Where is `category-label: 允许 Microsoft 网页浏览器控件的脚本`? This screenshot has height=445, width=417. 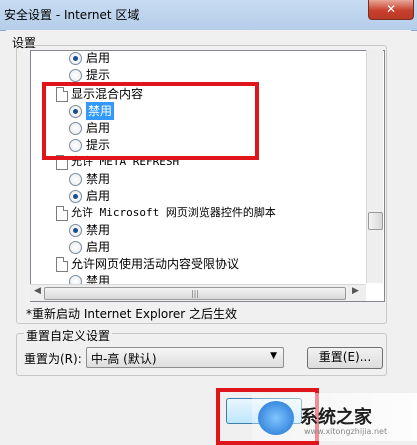 category-label: 允许 Microsoft 网页浏览器控件的脚本 is located at coordinates (173, 212).